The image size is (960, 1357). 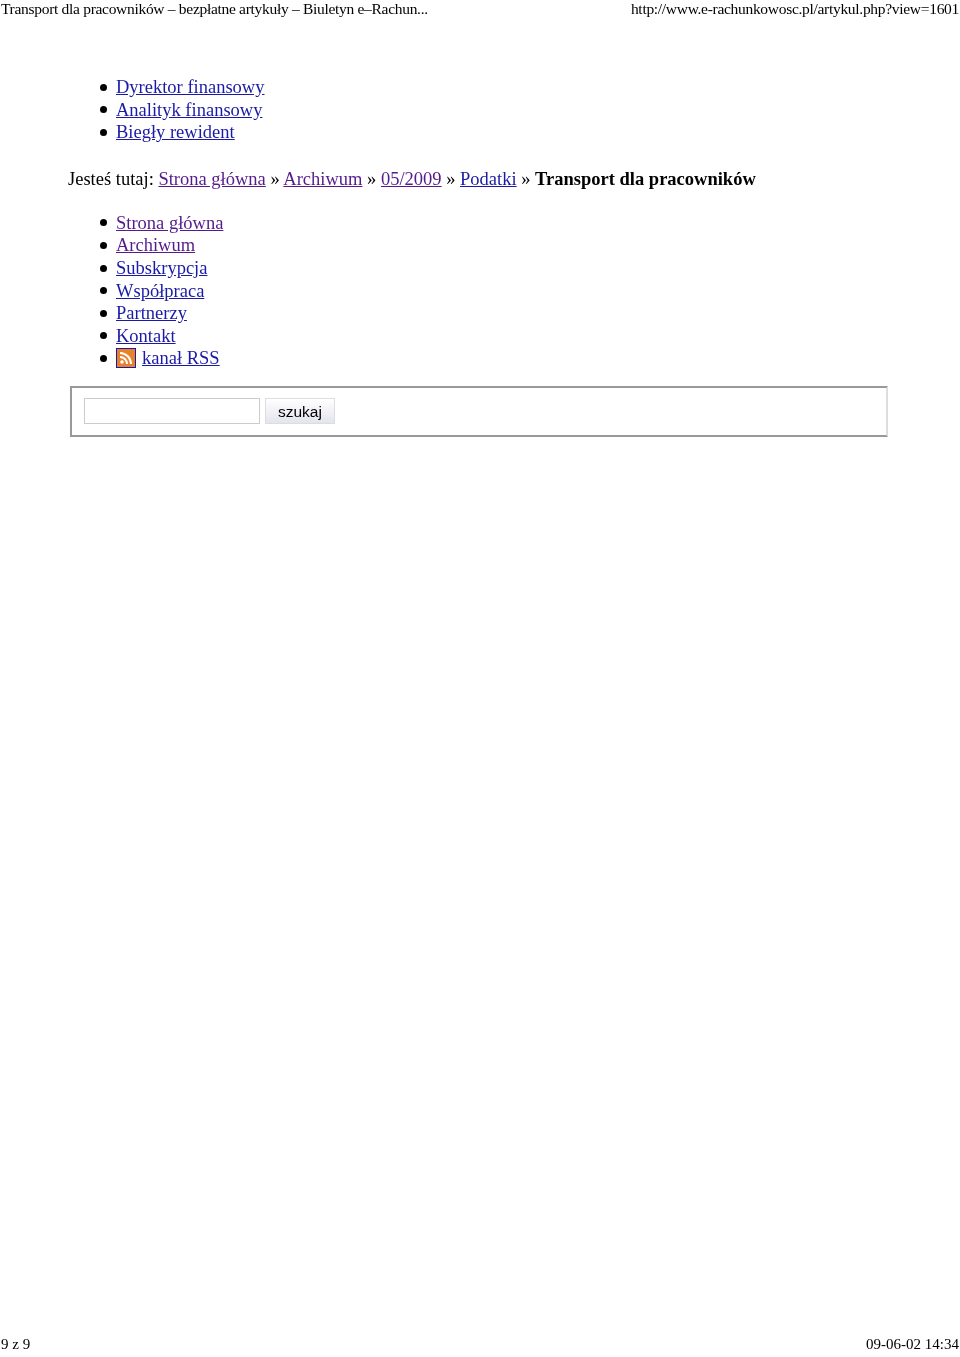 What do you see at coordinates (162, 268) in the screenshot?
I see `nav-link: Subskrypcja` at bounding box center [162, 268].